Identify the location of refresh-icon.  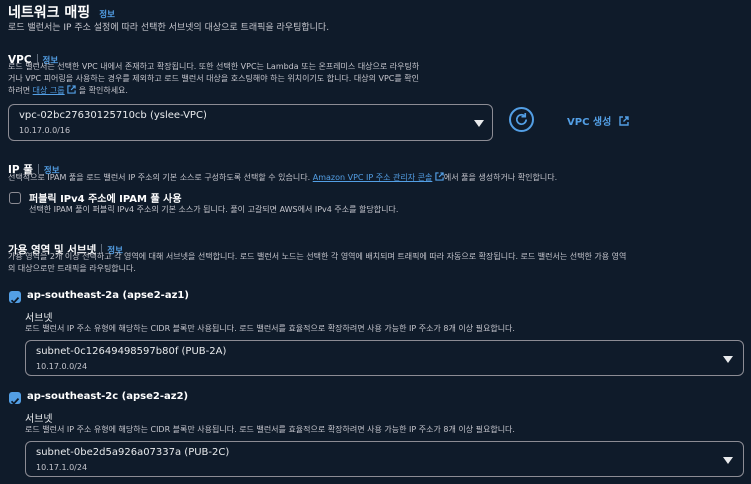
(522, 118).